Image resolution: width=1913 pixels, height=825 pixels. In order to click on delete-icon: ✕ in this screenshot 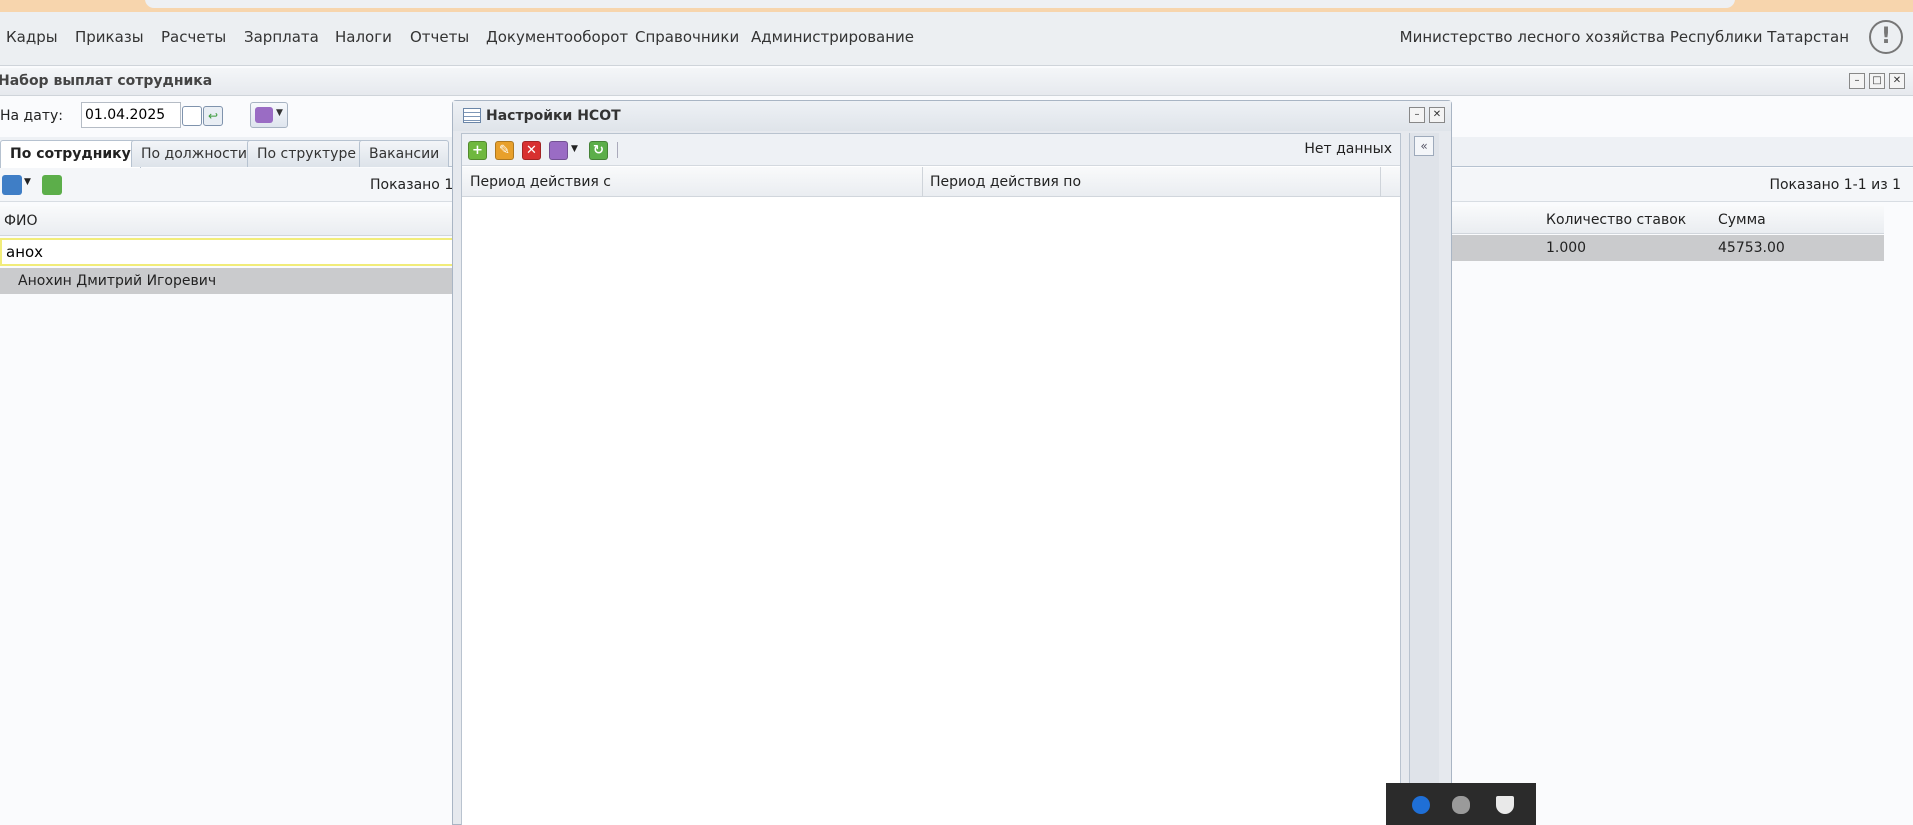, I will do `click(531, 150)`.